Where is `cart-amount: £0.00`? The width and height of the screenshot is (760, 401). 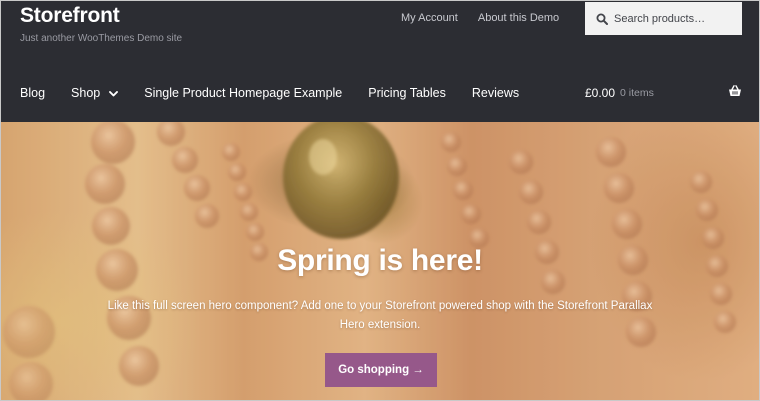
cart-amount: £0.00 is located at coordinates (600, 93).